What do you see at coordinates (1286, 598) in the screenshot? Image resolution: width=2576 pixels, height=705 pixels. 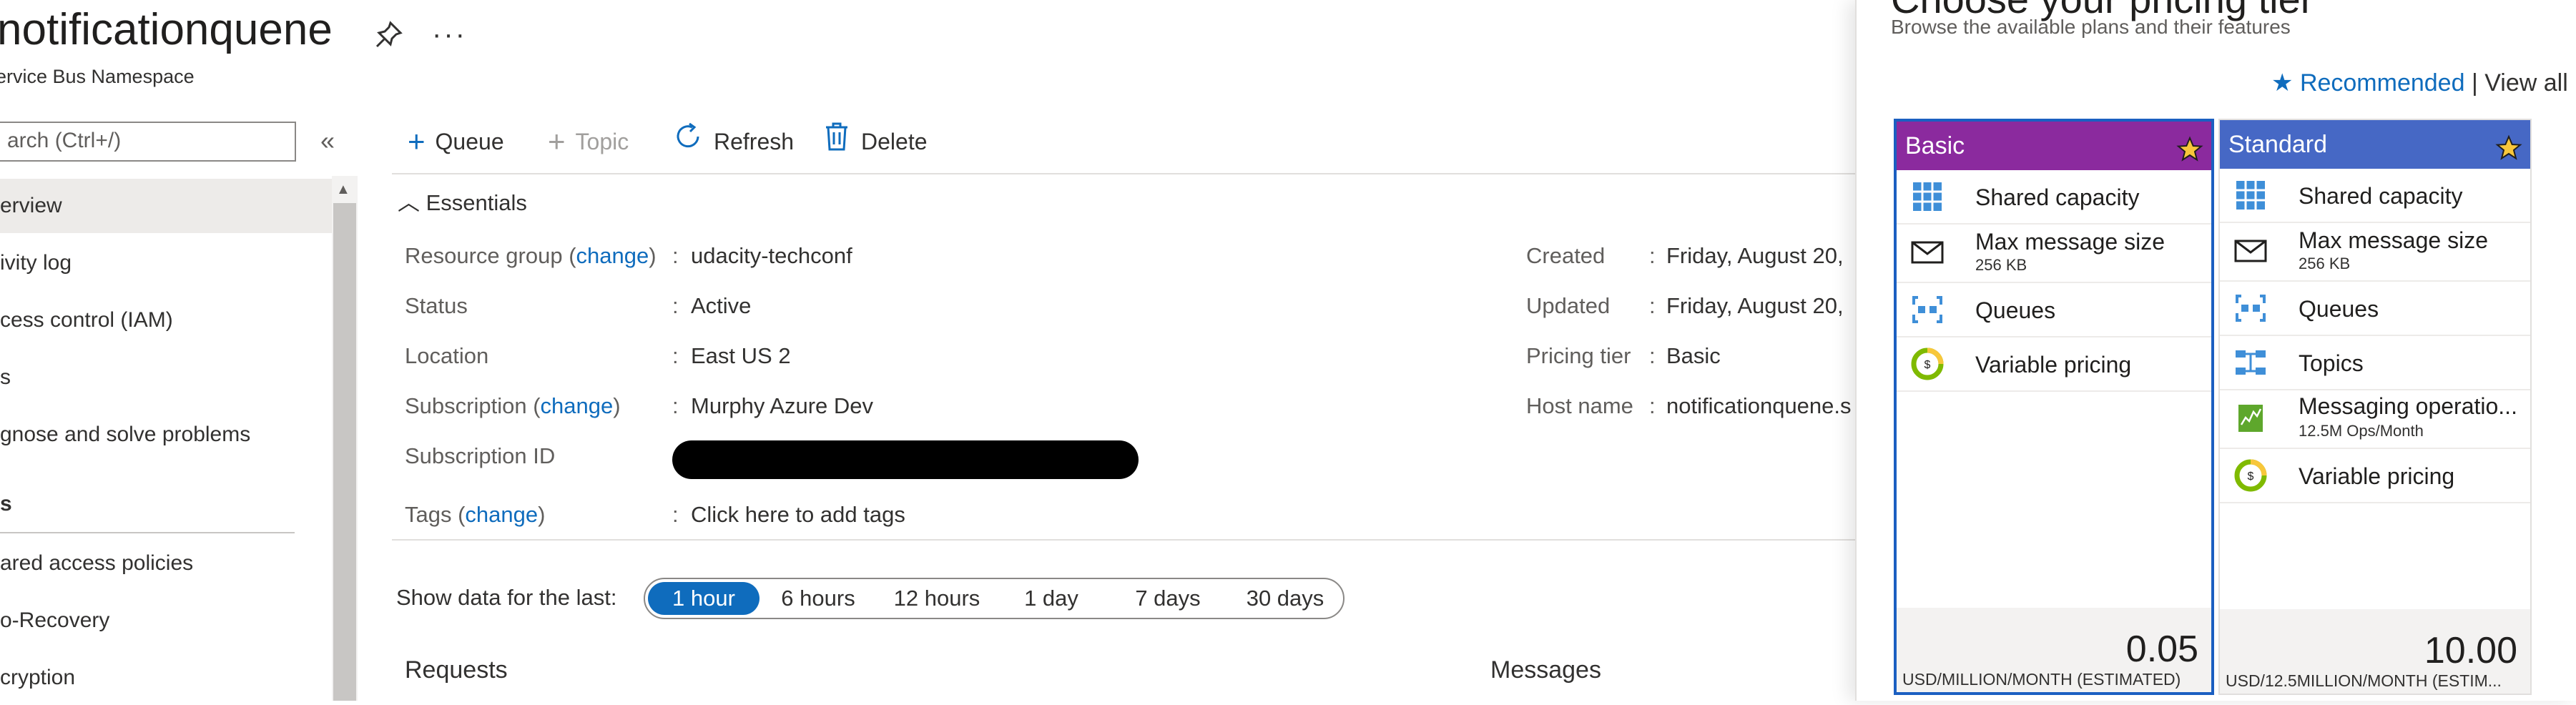 I see `time-option-30-days: 30 days` at bounding box center [1286, 598].